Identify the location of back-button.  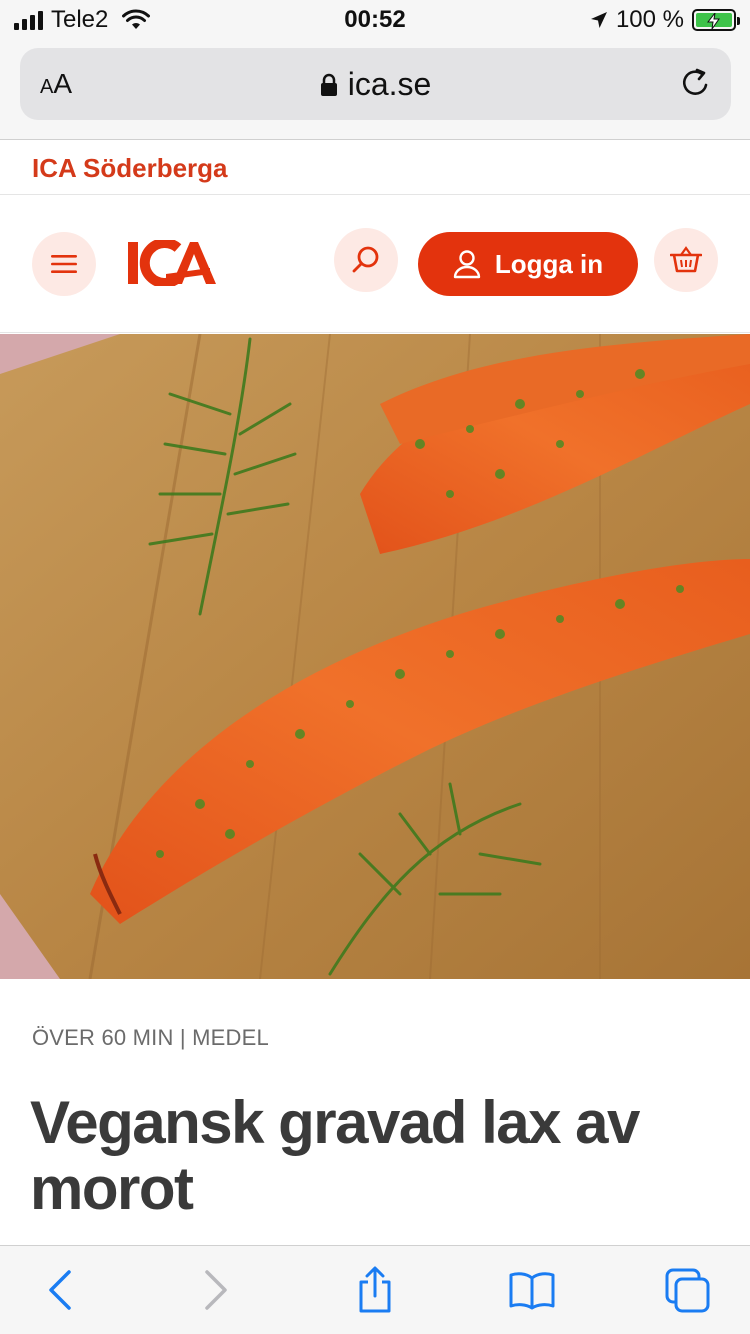
(60, 1290).